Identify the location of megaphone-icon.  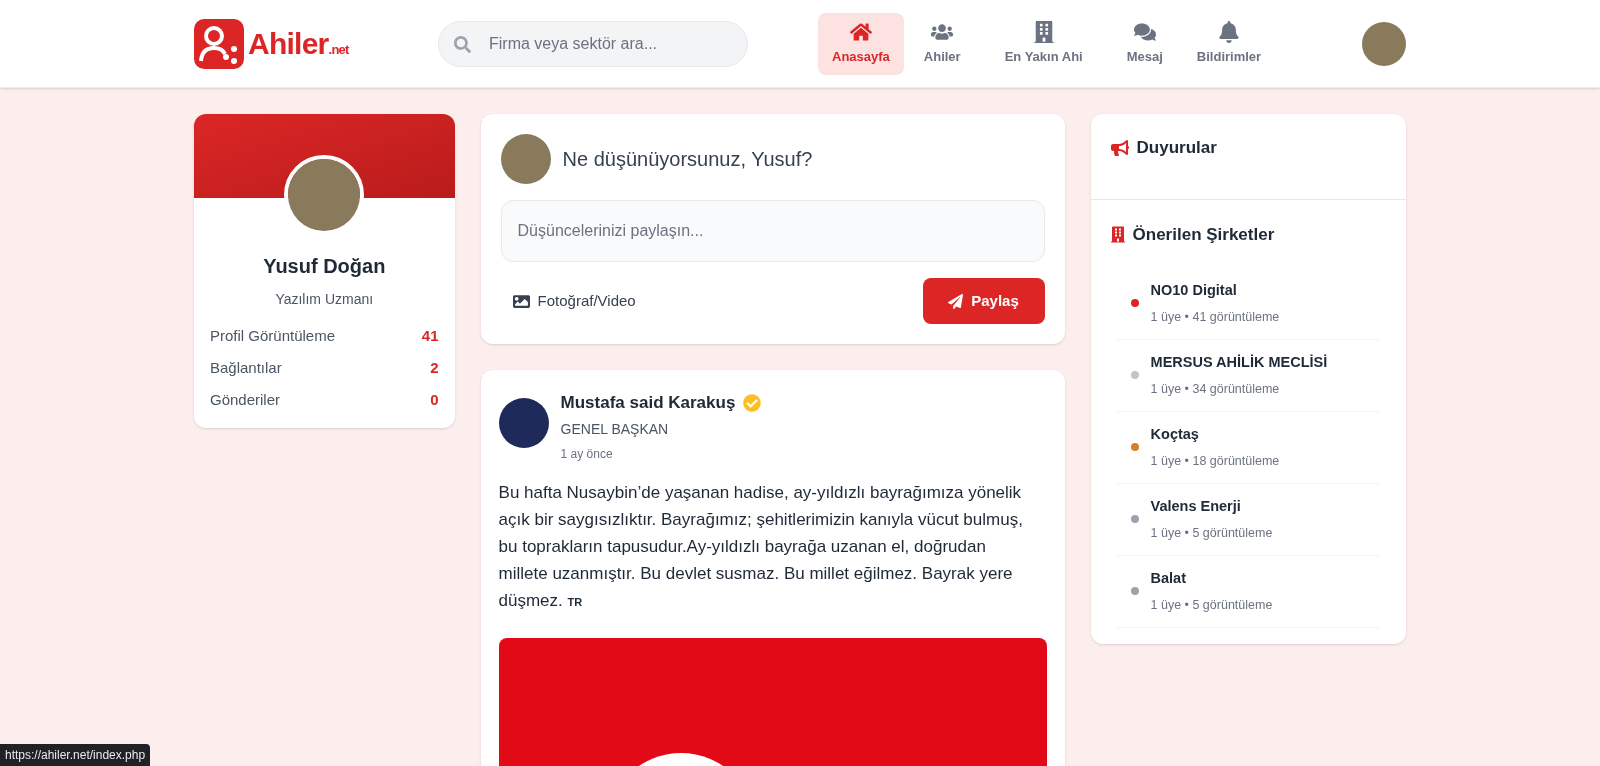
(1119, 147).